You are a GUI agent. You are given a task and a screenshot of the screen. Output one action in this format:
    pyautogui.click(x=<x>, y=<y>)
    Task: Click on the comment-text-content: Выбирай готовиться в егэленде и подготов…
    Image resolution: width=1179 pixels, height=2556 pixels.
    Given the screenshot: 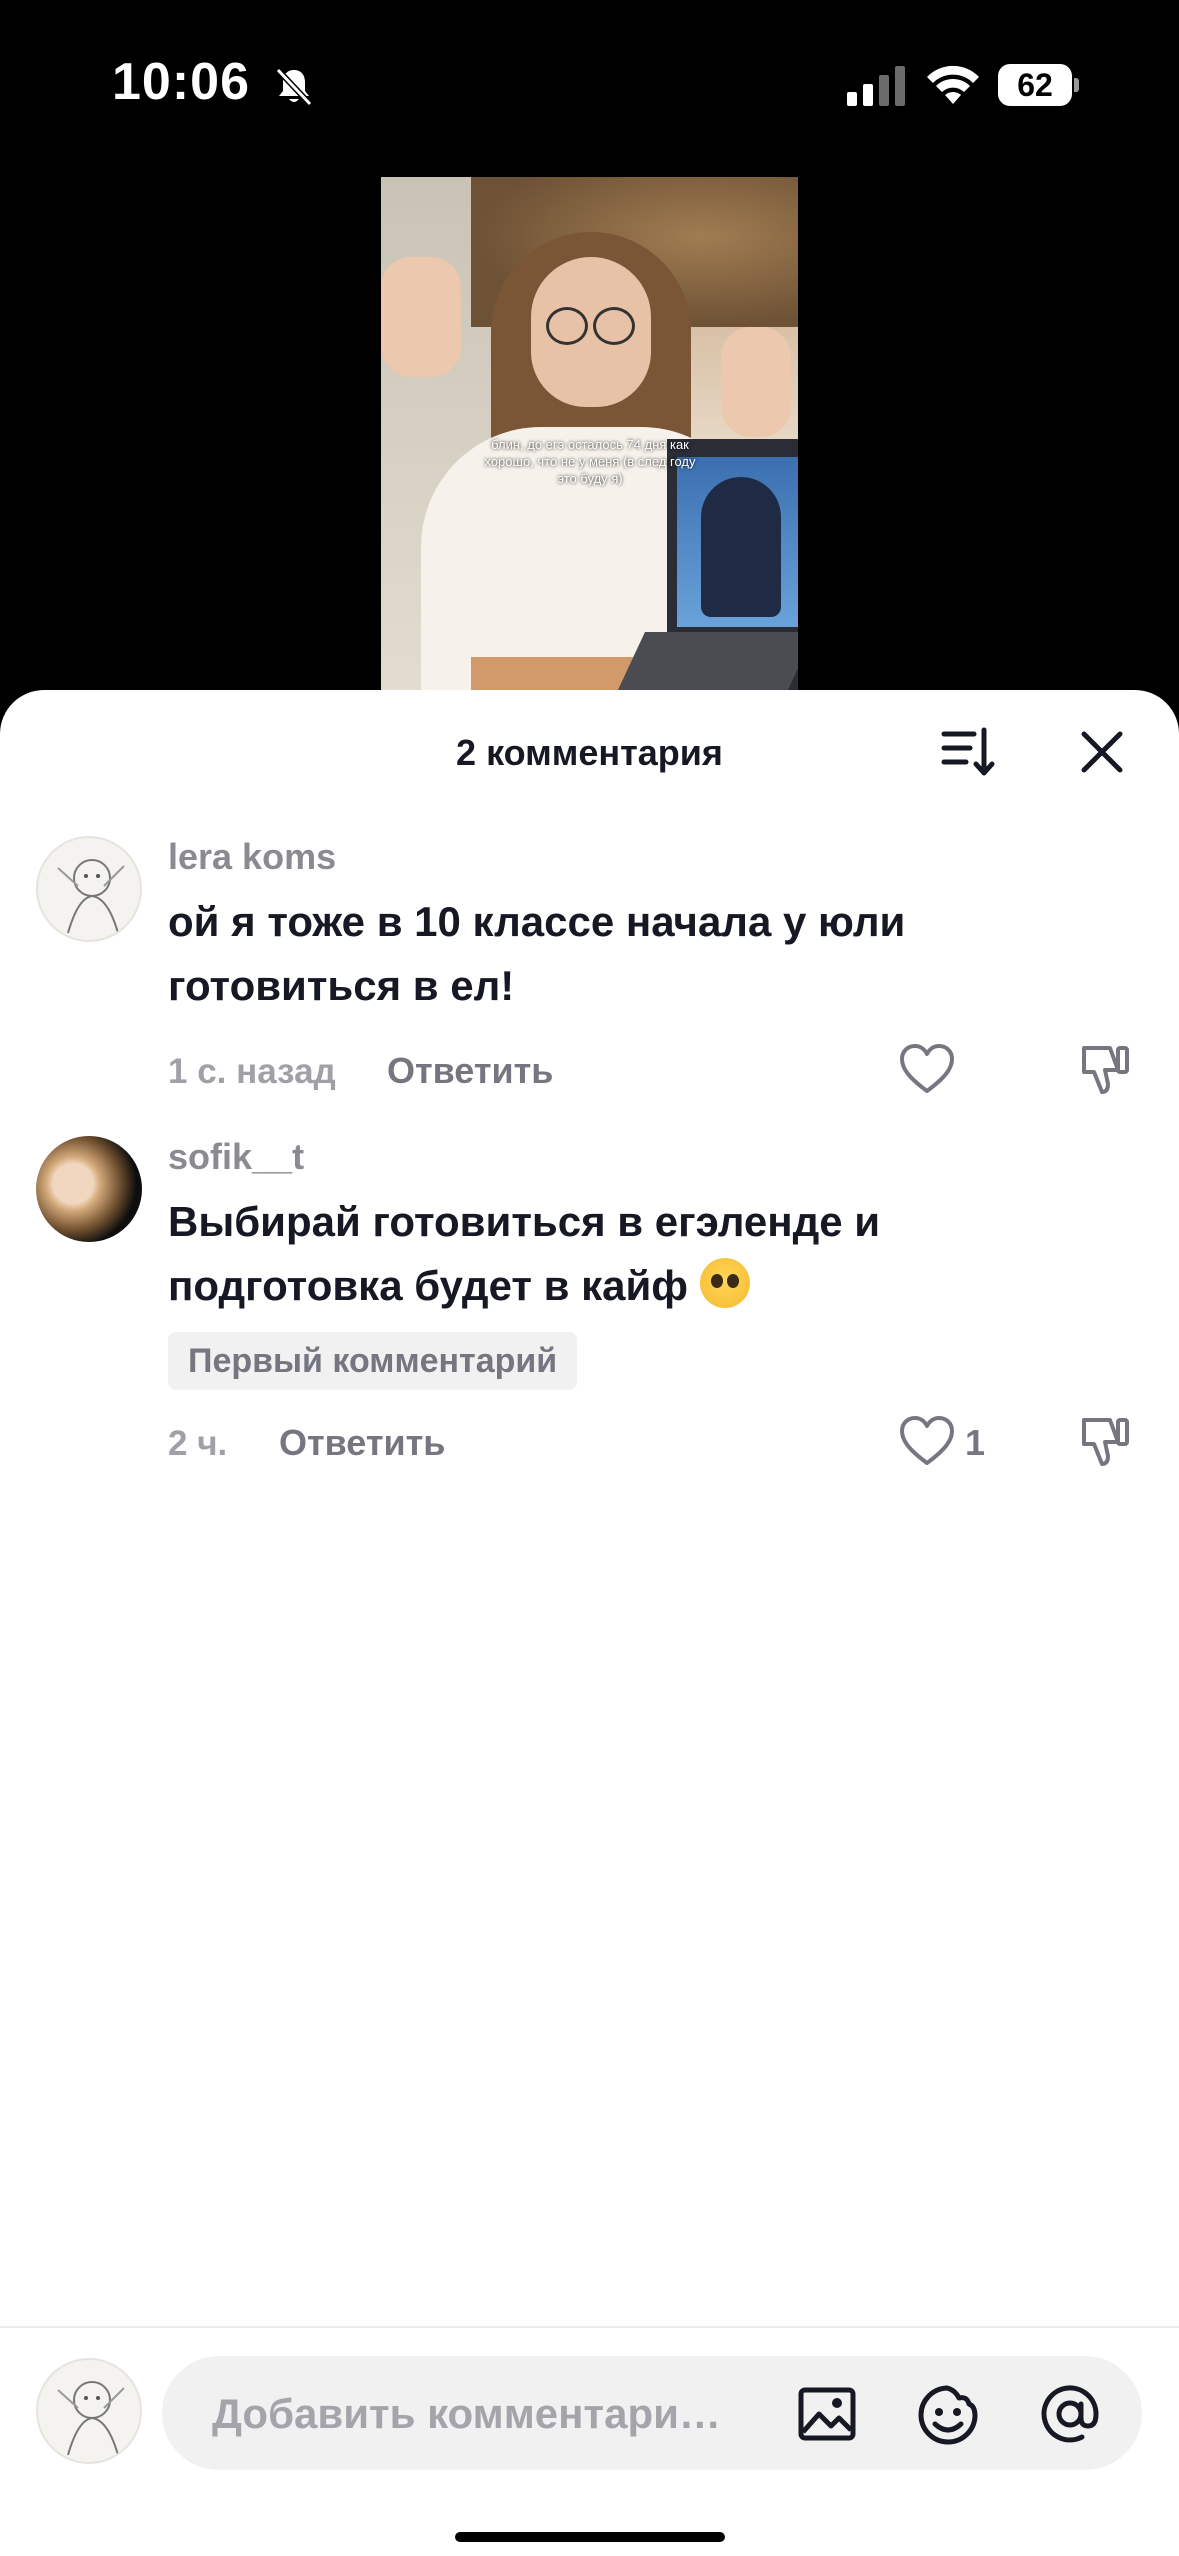 What is the action you would take?
    pyautogui.click(x=524, y=1253)
    